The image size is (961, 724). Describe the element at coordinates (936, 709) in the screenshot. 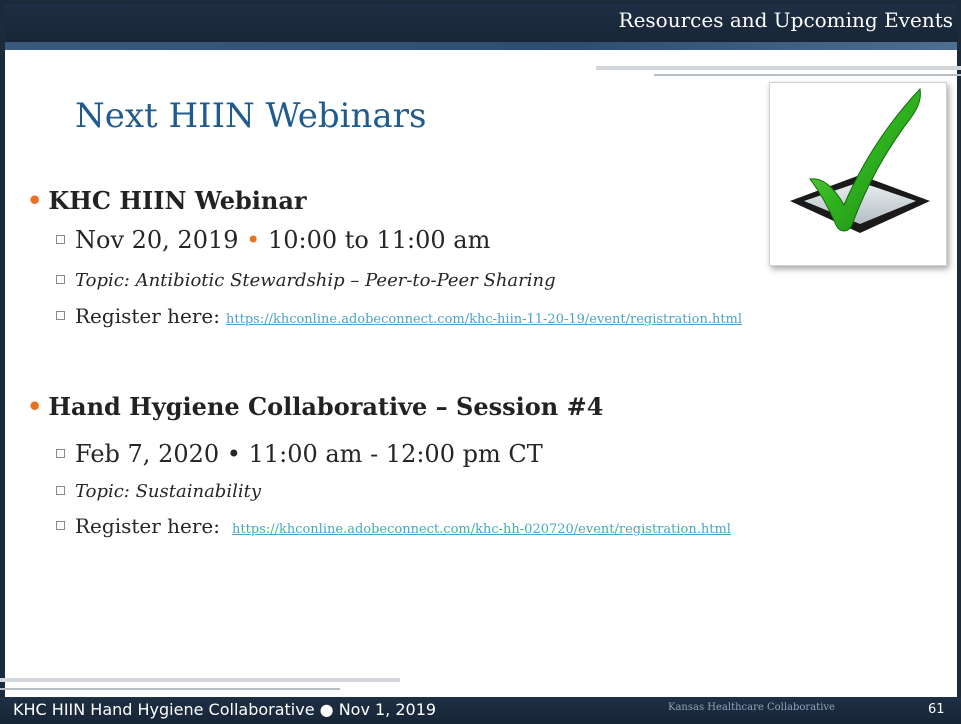

I see `page-number: 61` at that location.